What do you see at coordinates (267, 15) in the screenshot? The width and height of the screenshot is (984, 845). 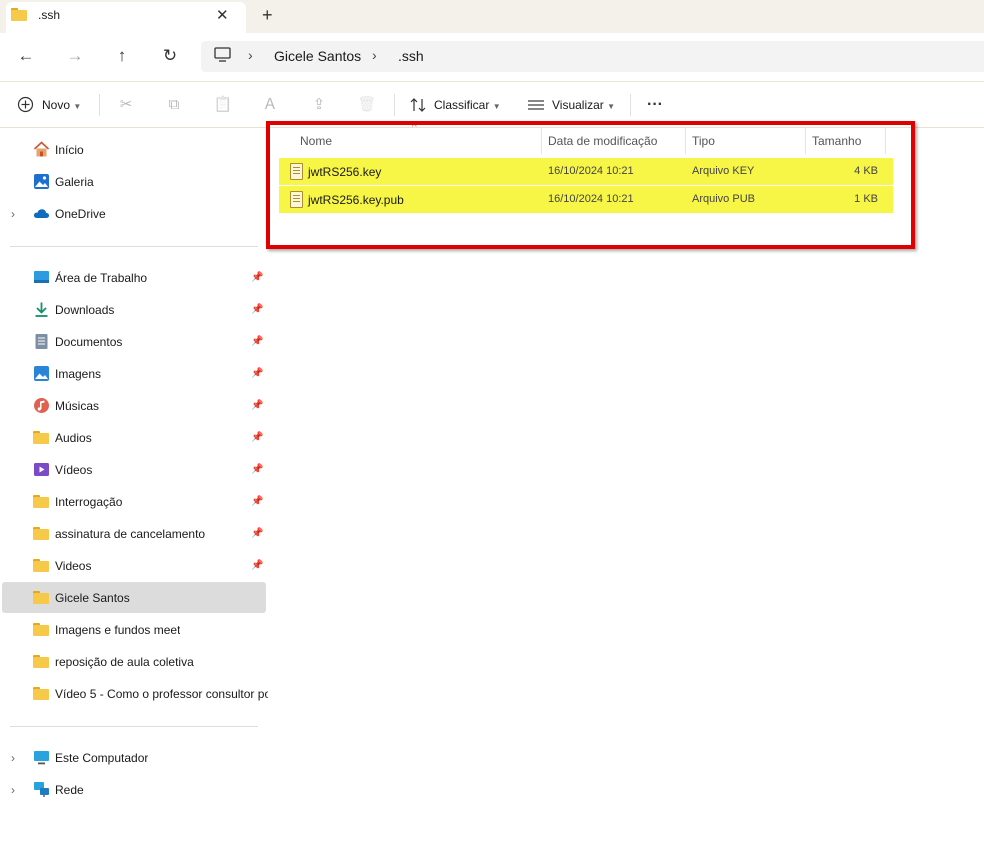 I see `new-tab-button: +` at bounding box center [267, 15].